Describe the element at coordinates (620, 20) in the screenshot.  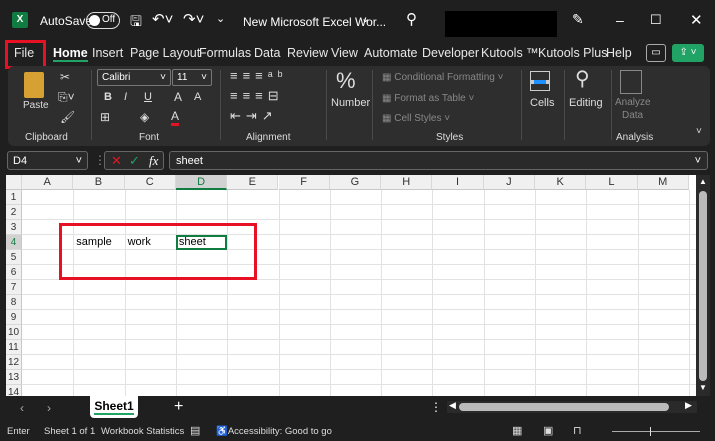
I see `minimize-icon: –` at that location.